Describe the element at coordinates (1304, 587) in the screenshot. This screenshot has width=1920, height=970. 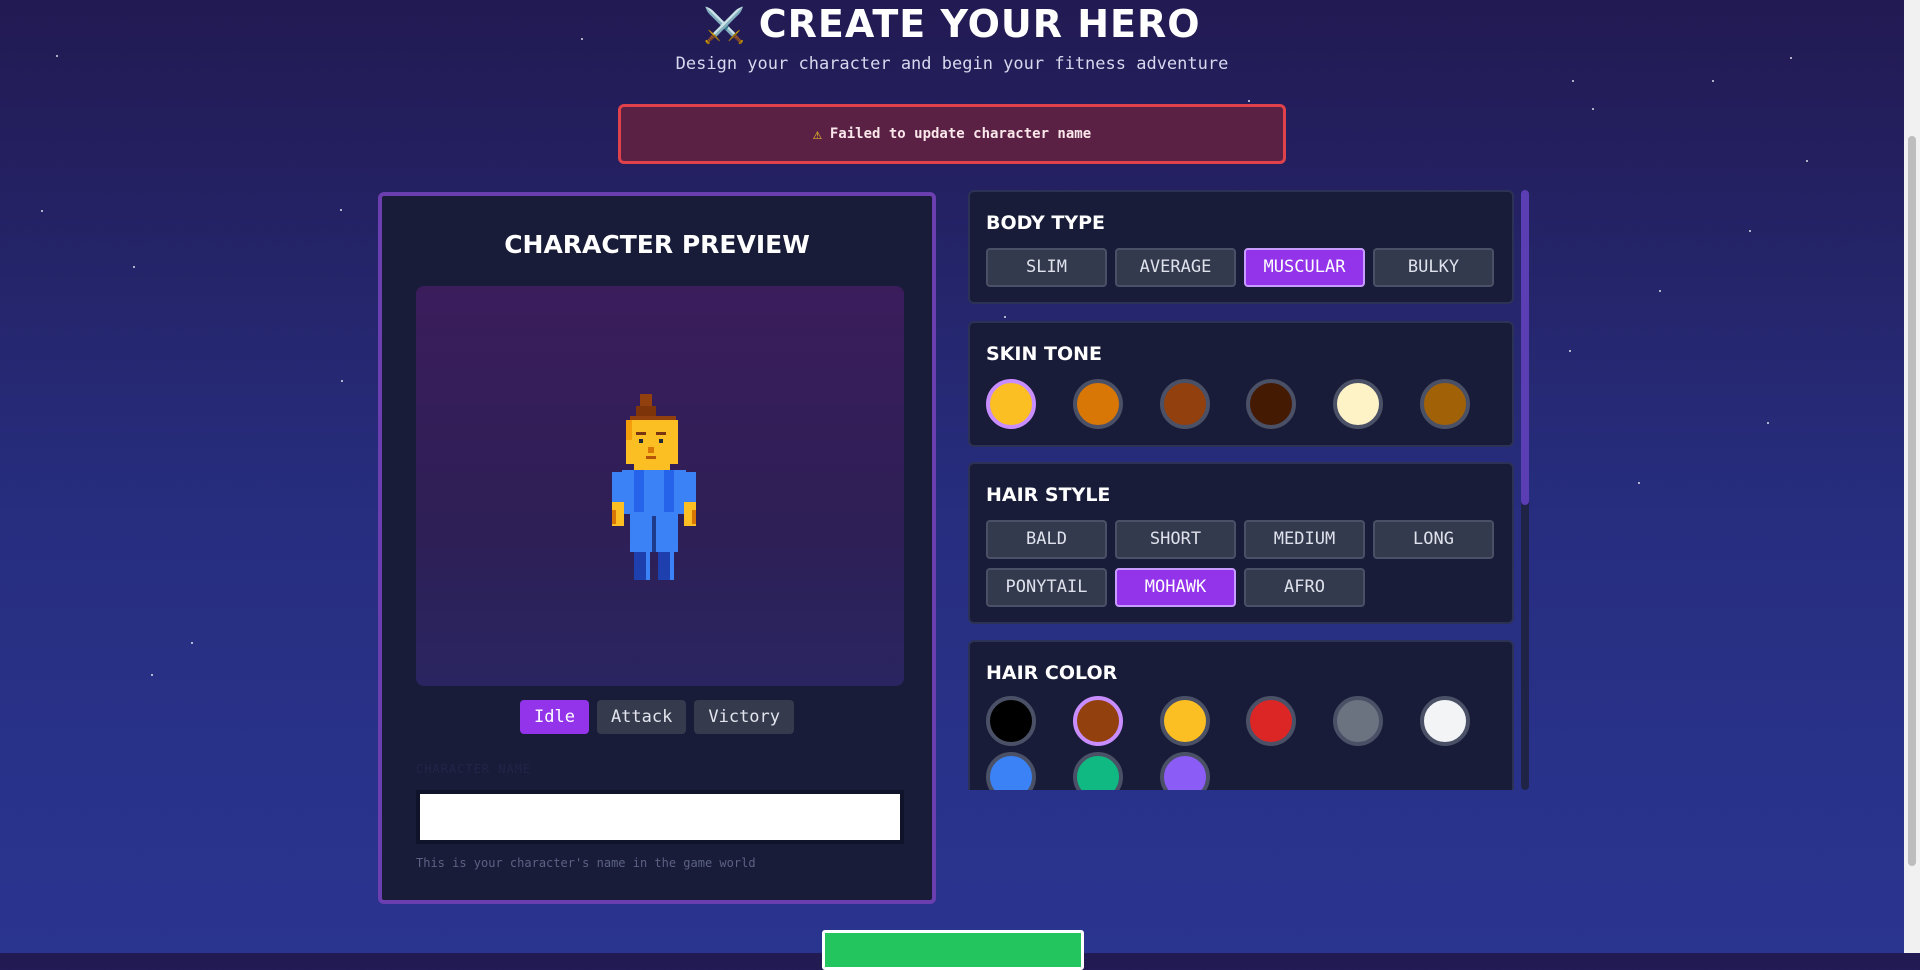
I see `hair-style-afro-button: AFRO` at that location.